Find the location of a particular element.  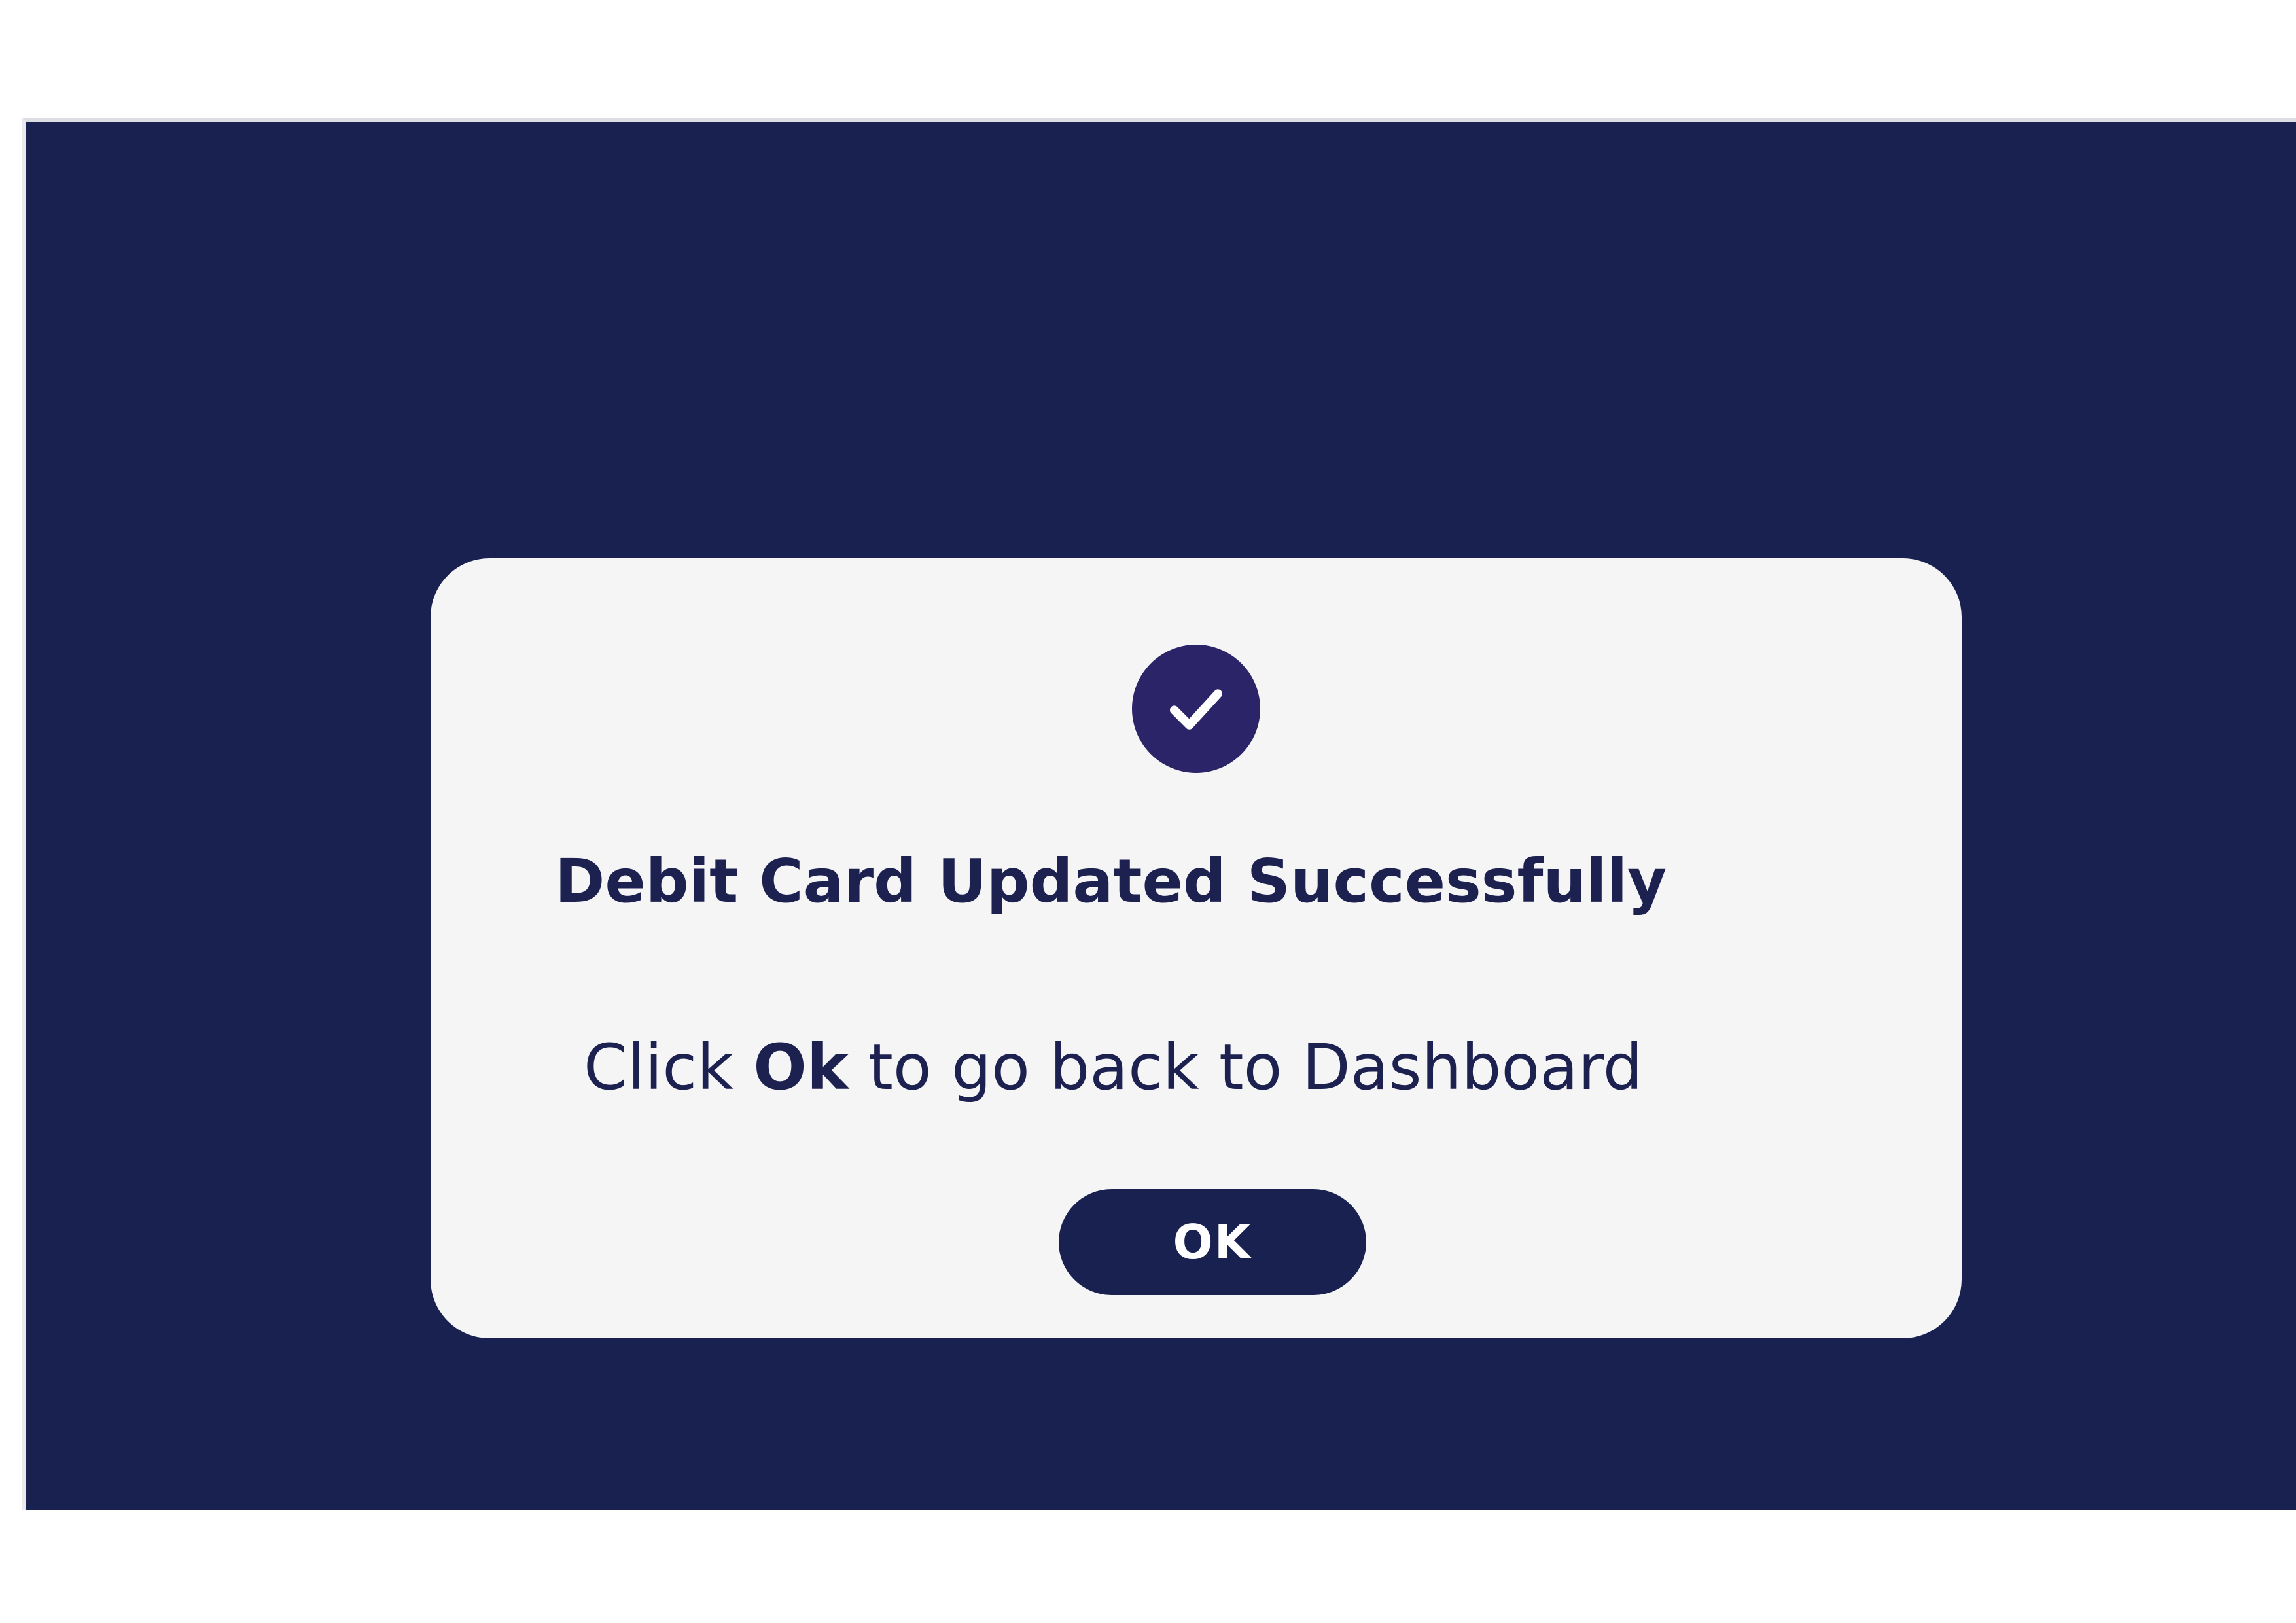

message-emphasis: Ok is located at coordinates (801, 1067).